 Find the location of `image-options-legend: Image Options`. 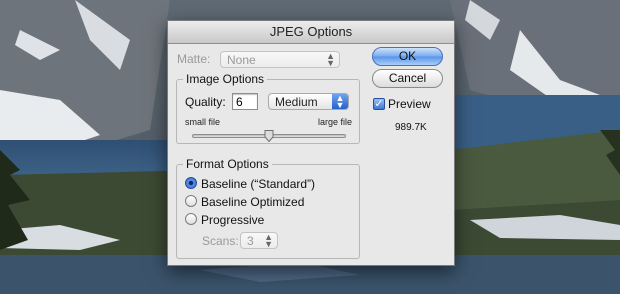

image-options-legend: Image Options is located at coordinates (225, 79).